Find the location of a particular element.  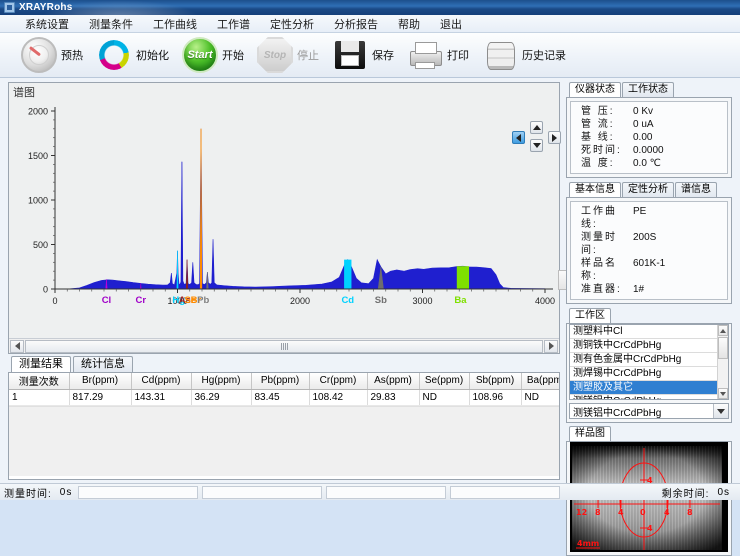

title-bar: XRAYRohs is located at coordinates (370, 7).